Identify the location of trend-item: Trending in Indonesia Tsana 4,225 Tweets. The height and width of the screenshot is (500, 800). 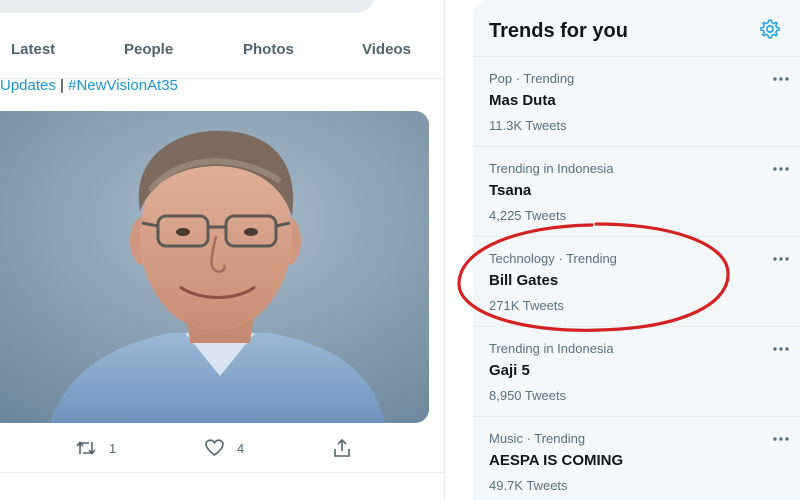
(636, 192).